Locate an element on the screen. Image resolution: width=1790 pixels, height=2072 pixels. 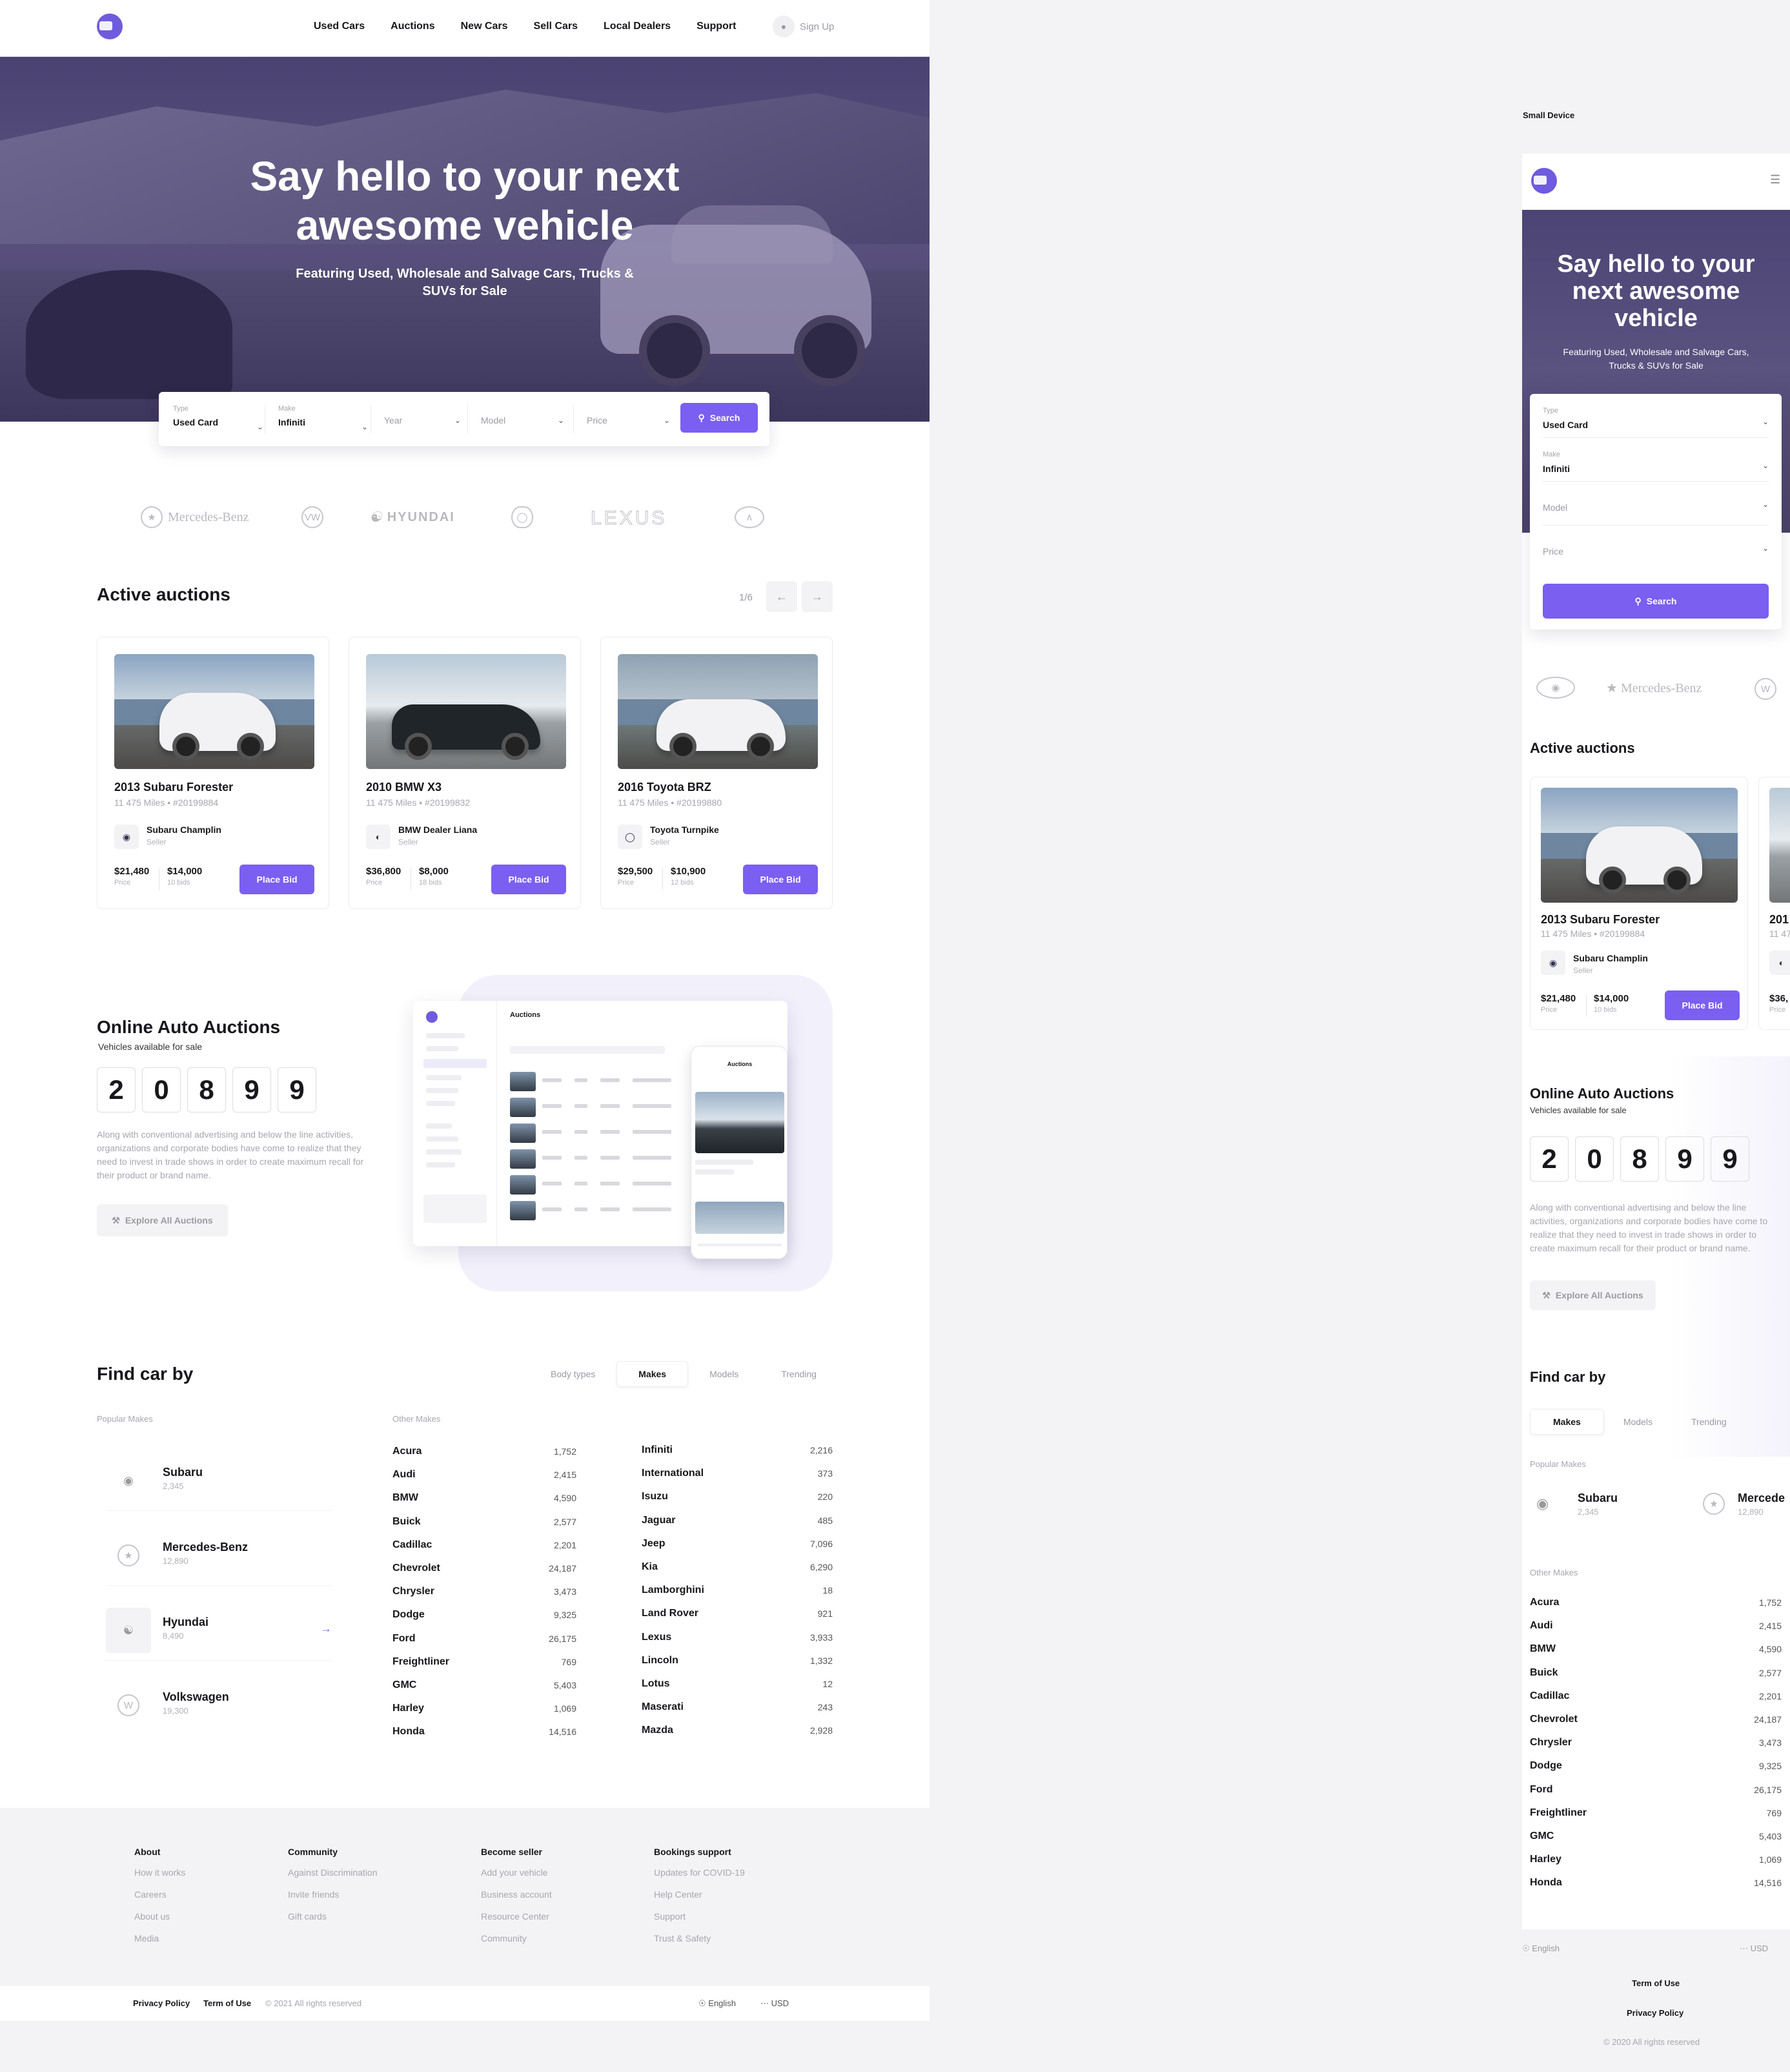
popular-make-item: ◉ Subaru 2,345 is located at coordinates (219, 1479).